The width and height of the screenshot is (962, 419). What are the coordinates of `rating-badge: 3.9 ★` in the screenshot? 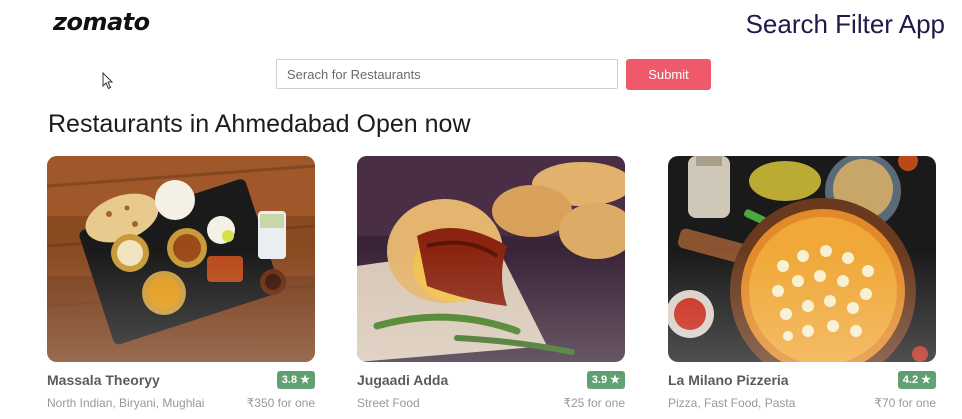 It's located at (605, 380).